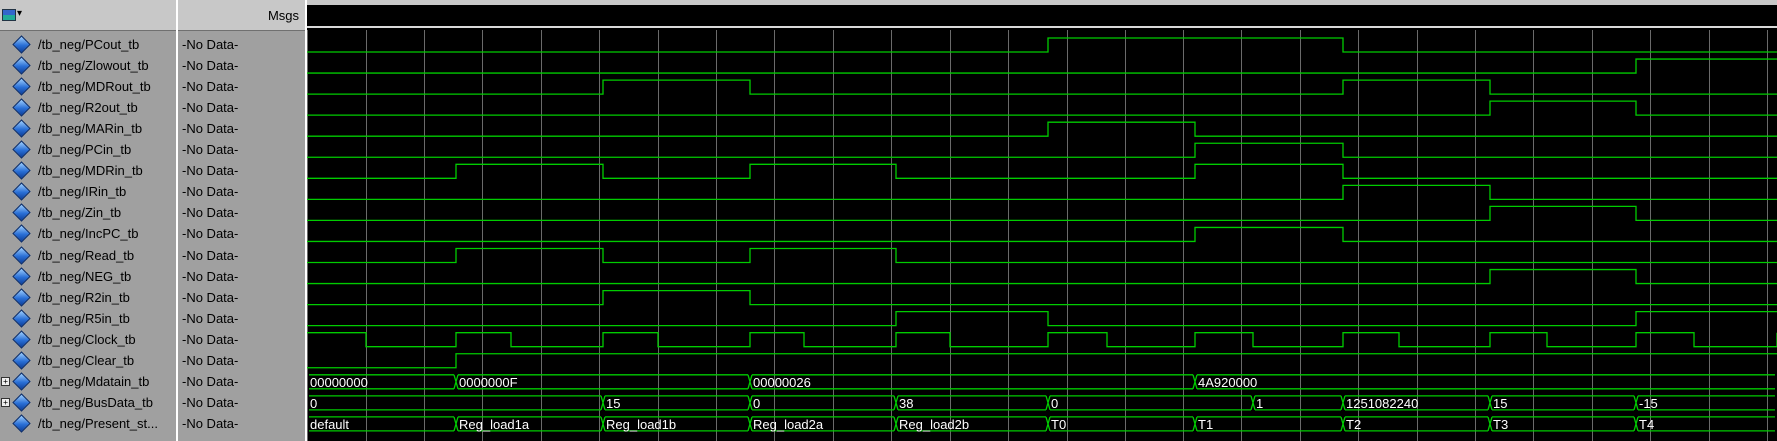 This screenshot has height=441, width=1777. I want to click on signal-row: /tb_neg/Clock_tb, so click(88, 340).